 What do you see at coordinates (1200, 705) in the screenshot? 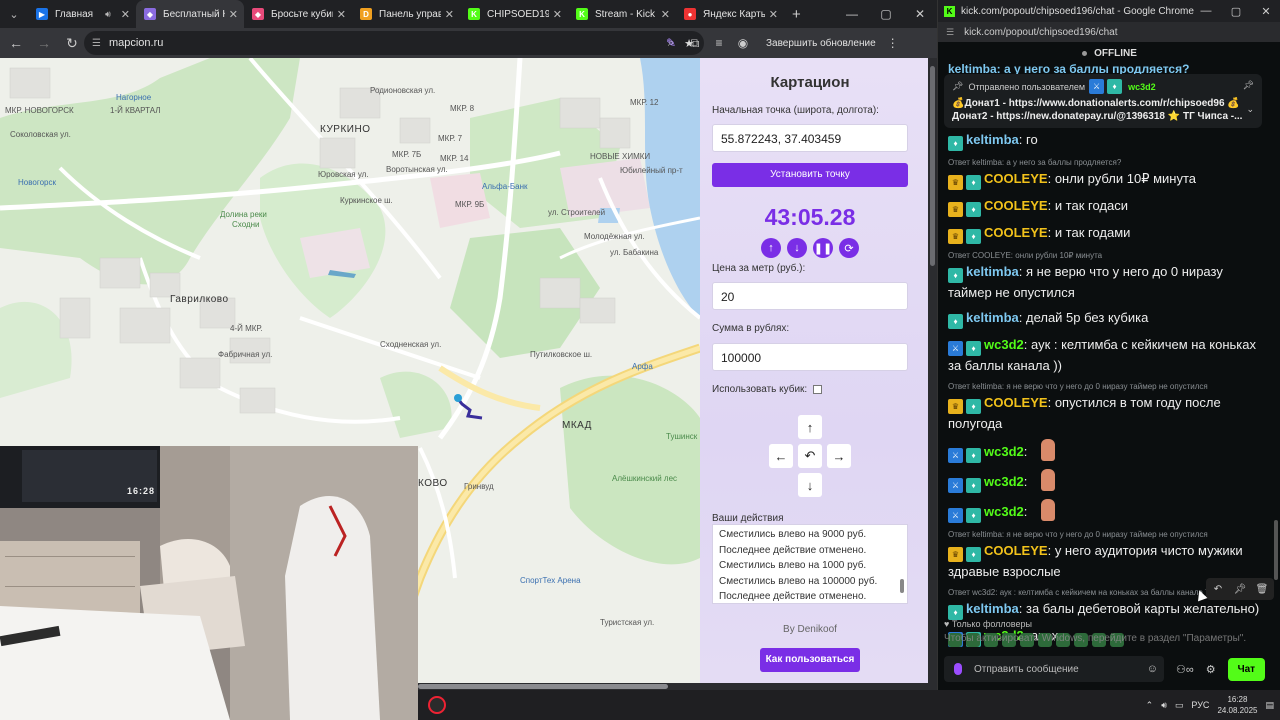
I see `language-indicator: РУС` at bounding box center [1200, 705].